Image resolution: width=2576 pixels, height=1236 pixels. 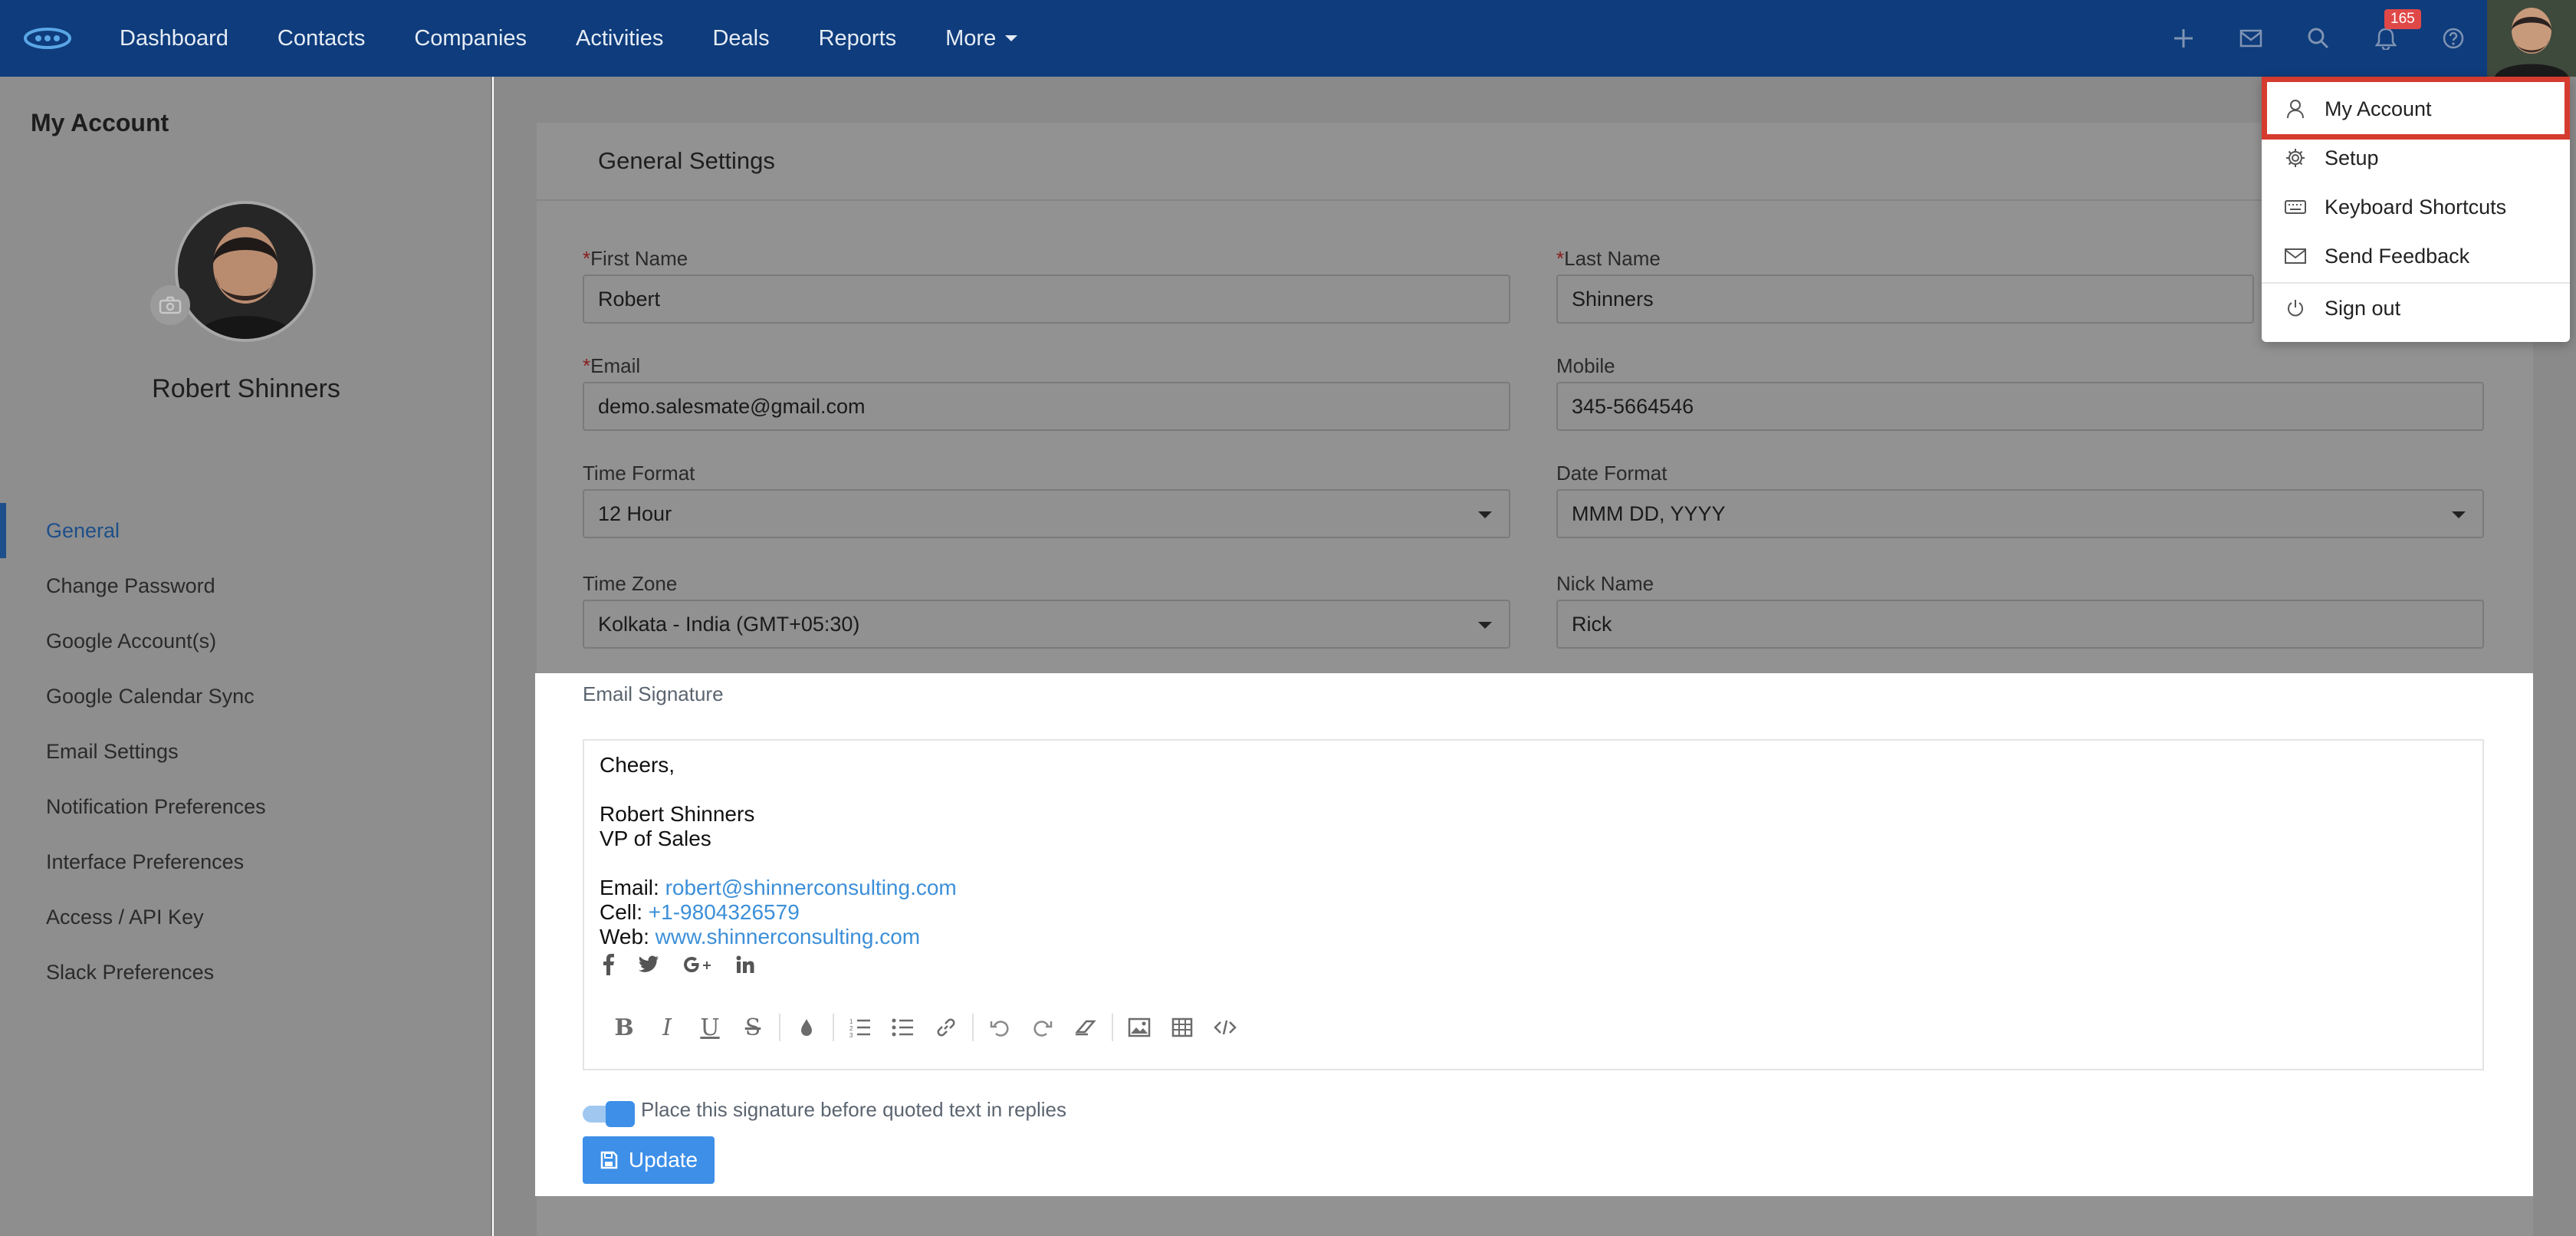 What do you see at coordinates (321, 38) in the screenshot?
I see `nav-contacts: Contacts` at bounding box center [321, 38].